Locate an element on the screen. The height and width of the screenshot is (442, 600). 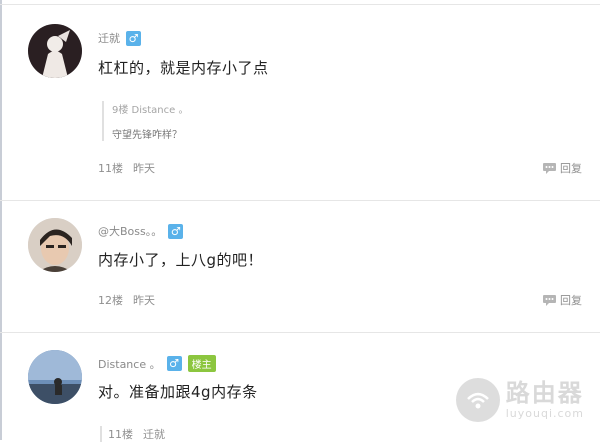
username: 迁就 is located at coordinates (109, 38).